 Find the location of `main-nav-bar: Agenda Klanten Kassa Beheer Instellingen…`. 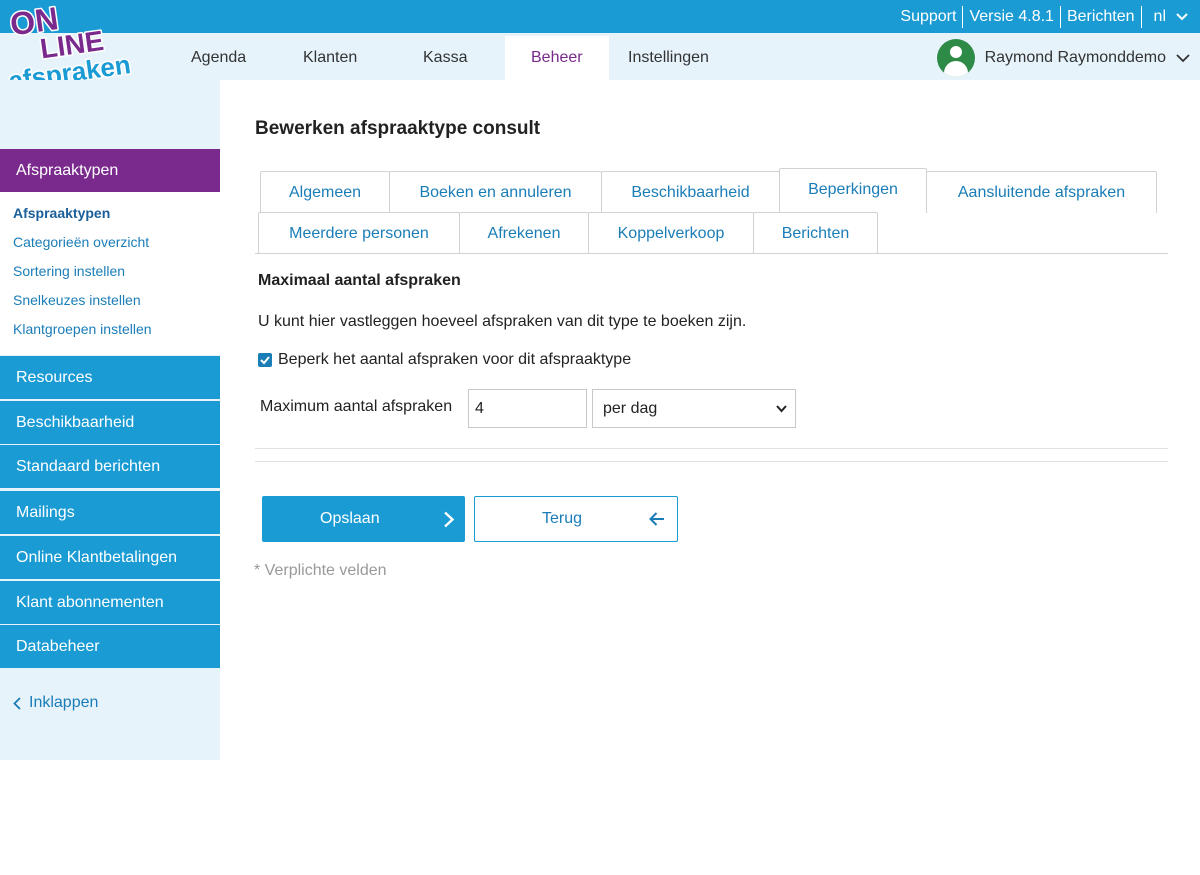

main-nav-bar: Agenda Klanten Kassa Beheer Instellingen… is located at coordinates (600, 56).